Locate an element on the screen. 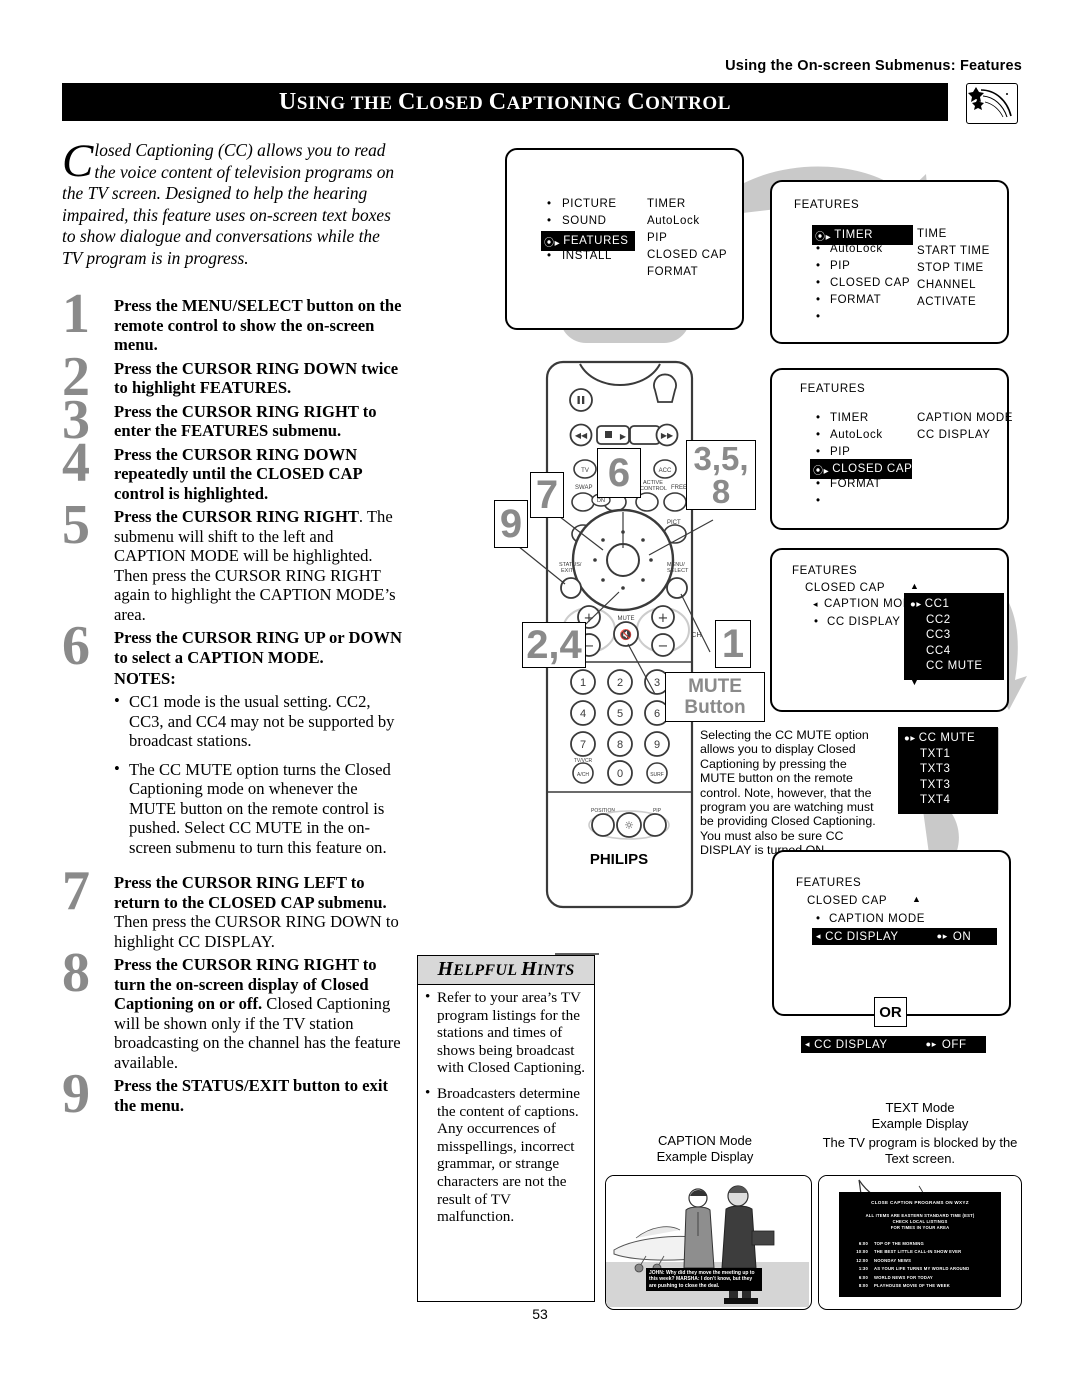  option-cc-mute: ●▸ CC MUTE is located at coordinates (946, 739).